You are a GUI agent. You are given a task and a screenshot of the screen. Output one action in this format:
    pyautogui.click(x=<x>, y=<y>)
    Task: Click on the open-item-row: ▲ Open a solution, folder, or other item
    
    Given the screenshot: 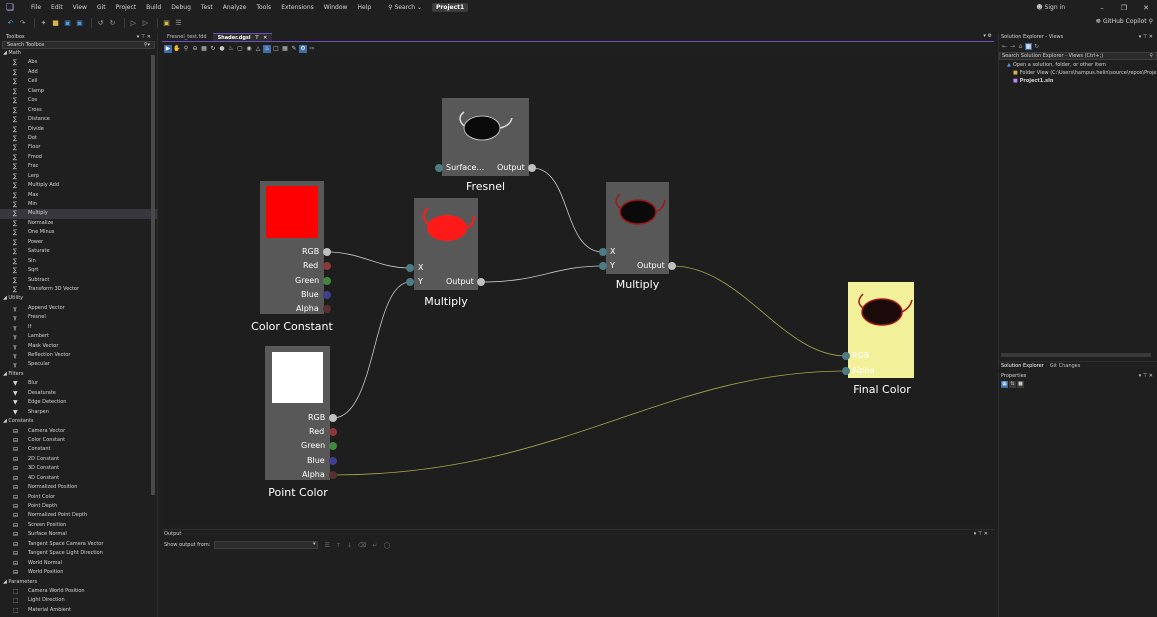 What is the action you would take?
    pyautogui.click(x=1078, y=65)
    